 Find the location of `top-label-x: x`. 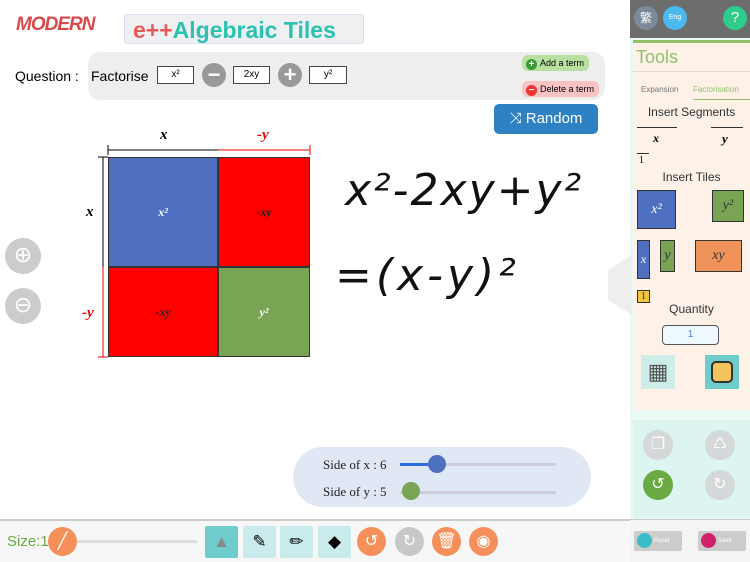

top-label-x: x is located at coordinates (164, 135).